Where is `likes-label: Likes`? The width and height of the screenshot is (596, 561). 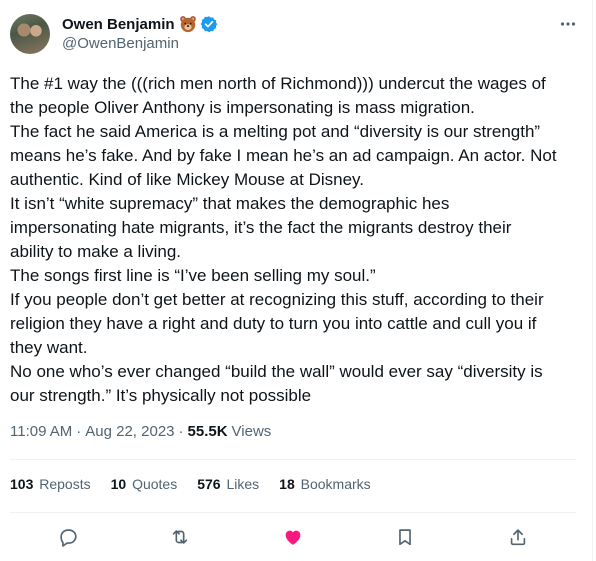 likes-label: Likes is located at coordinates (243, 484).